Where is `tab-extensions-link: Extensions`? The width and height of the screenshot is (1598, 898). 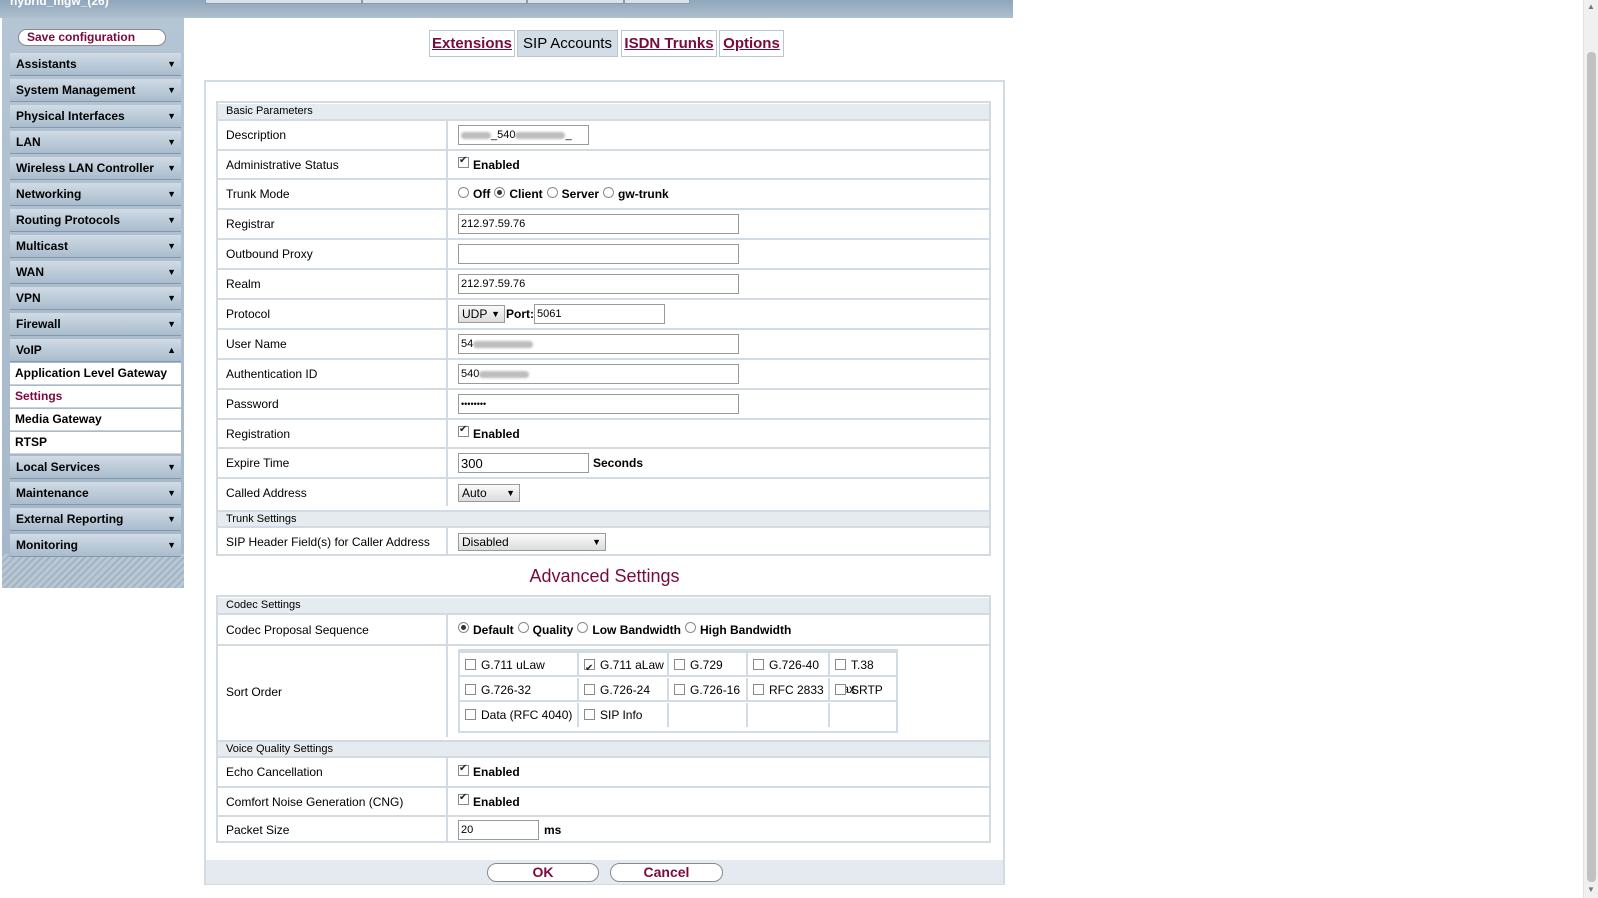 tab-extensions-link: Extensions is located at coordinates (472, 43).